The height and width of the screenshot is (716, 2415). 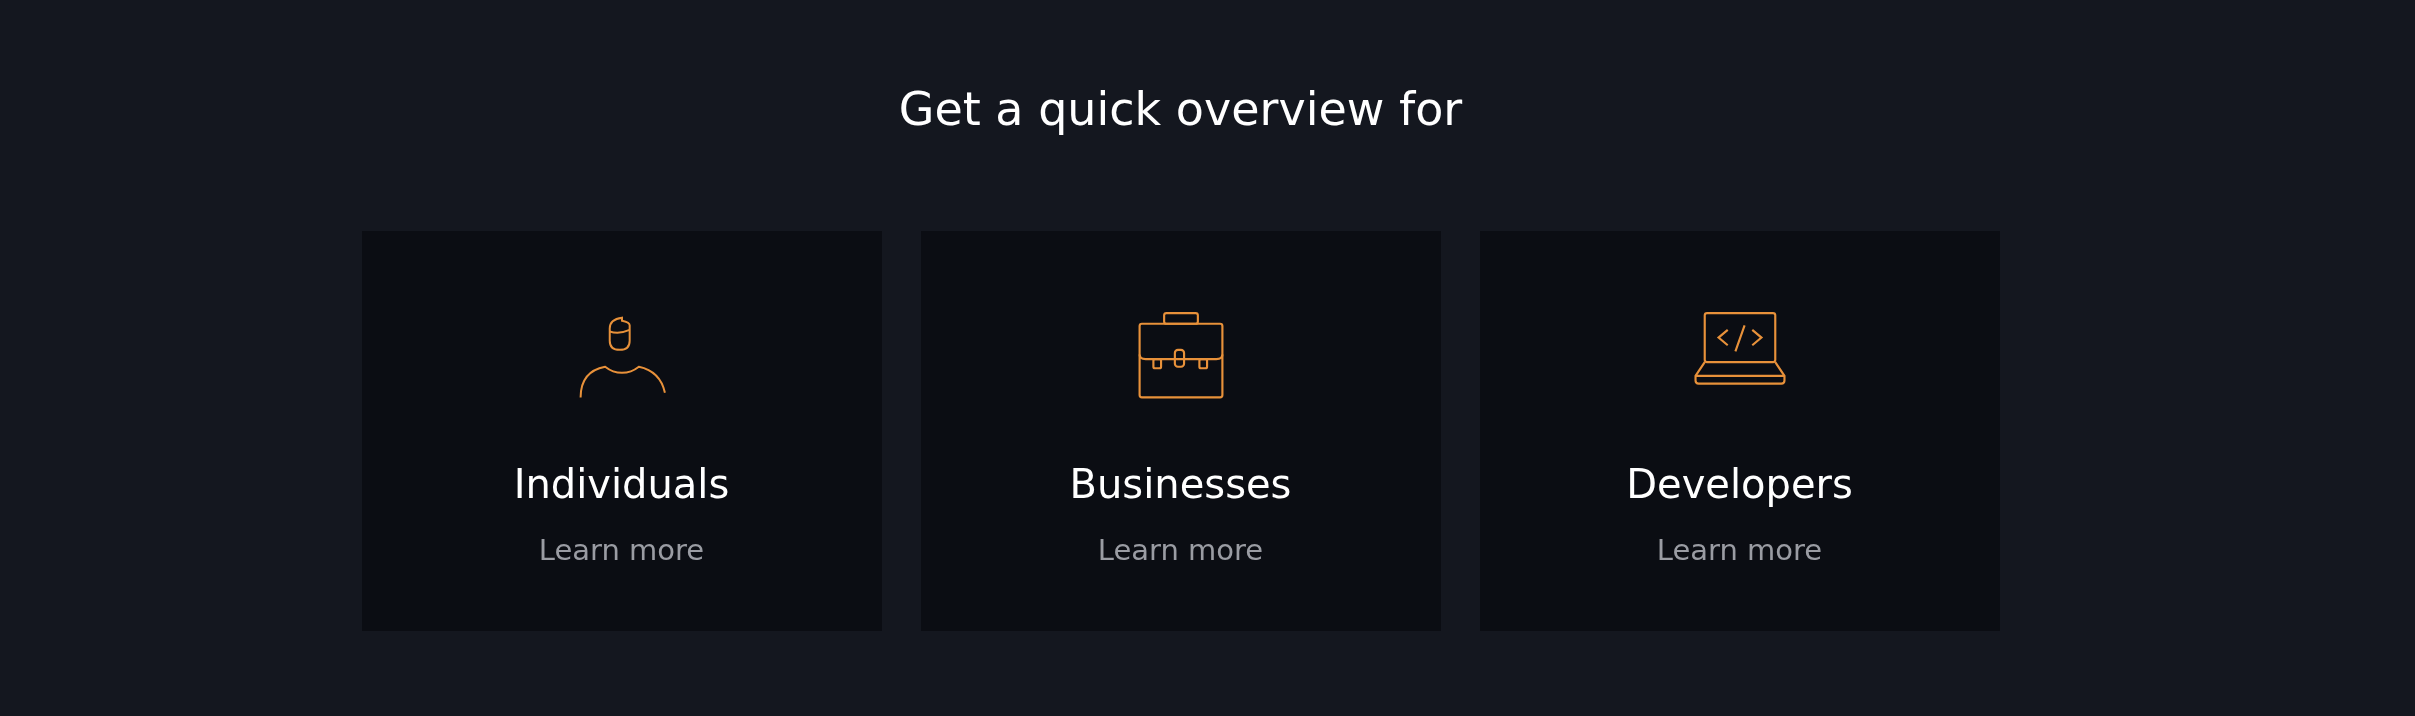 I want to click on card-title: Individuals, so click(x=621, y=484).